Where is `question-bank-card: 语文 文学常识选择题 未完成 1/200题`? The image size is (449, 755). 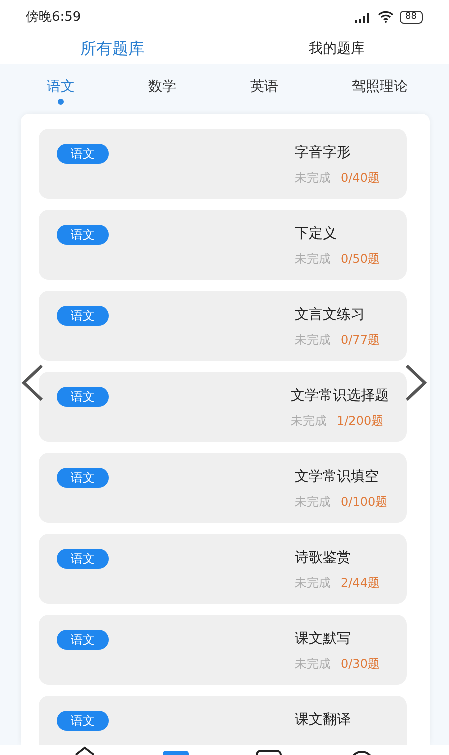
question-bank-card: 语文 文学常识选择题 未完成 1/200题 is located at coordinates (223, 407).